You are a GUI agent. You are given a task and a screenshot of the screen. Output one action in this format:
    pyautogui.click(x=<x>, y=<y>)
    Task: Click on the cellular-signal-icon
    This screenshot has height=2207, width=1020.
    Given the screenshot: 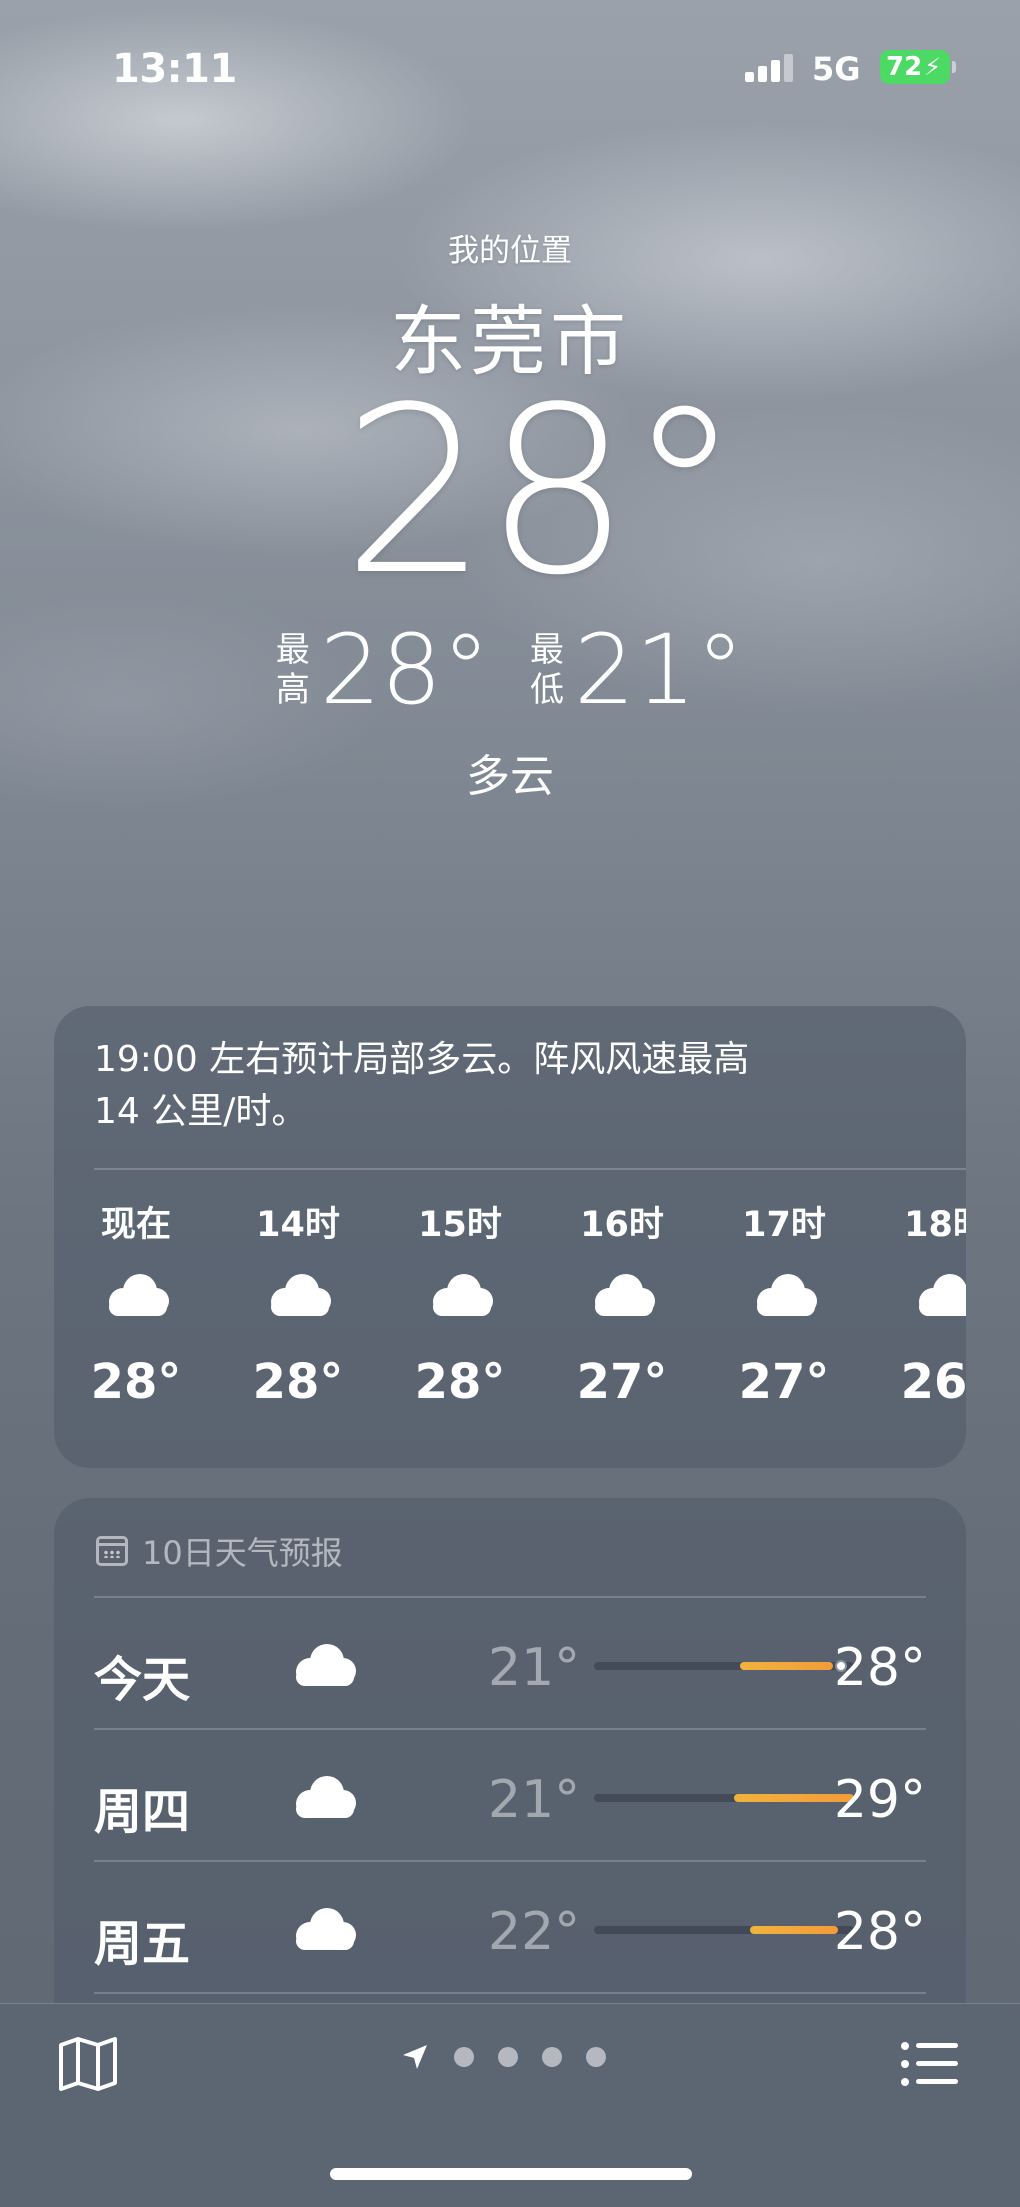 What is the action you would take?
    pyautogui.click(x=770, y=67)
    